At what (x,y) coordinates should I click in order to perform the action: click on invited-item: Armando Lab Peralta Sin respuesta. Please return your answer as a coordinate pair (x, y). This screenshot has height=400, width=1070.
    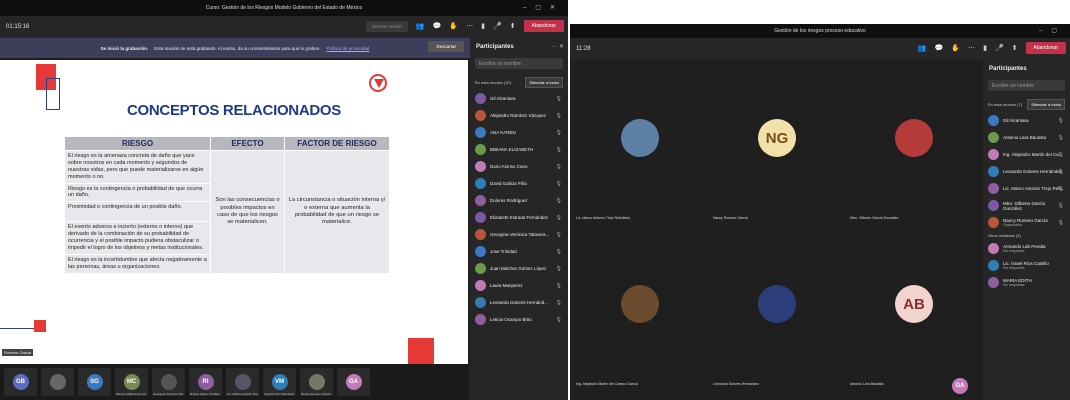
    Looking at the image, I should click on (1026, 248).